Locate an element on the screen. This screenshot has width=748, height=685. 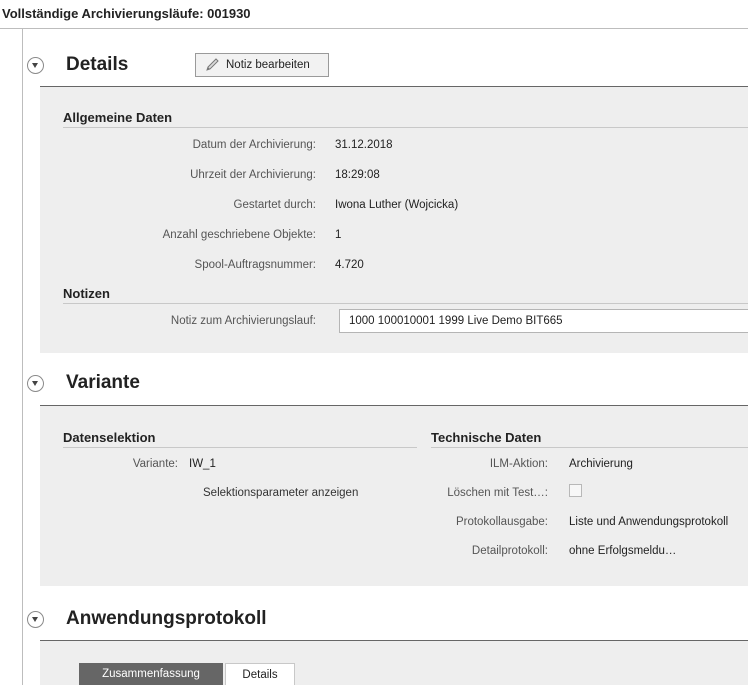
archive-note-label: Notiz zum Archivierungslauf: is located at coordinates (243, 321).